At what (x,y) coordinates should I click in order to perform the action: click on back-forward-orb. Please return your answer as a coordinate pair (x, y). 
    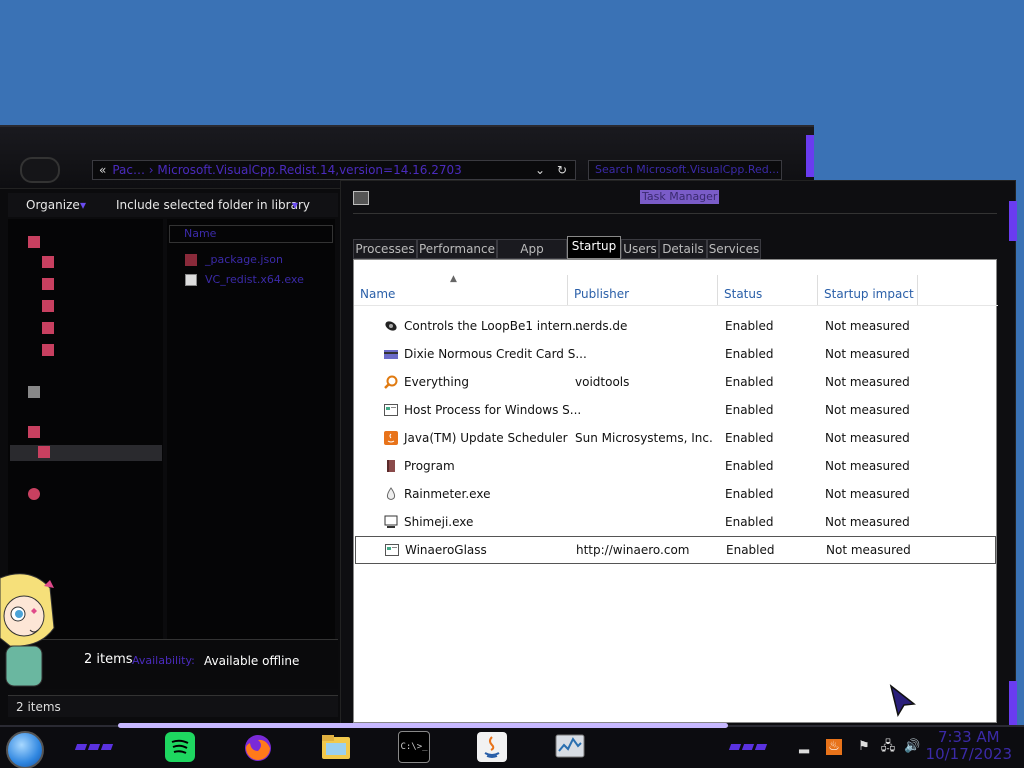
    Looking at the image, I should click on (40, 170).